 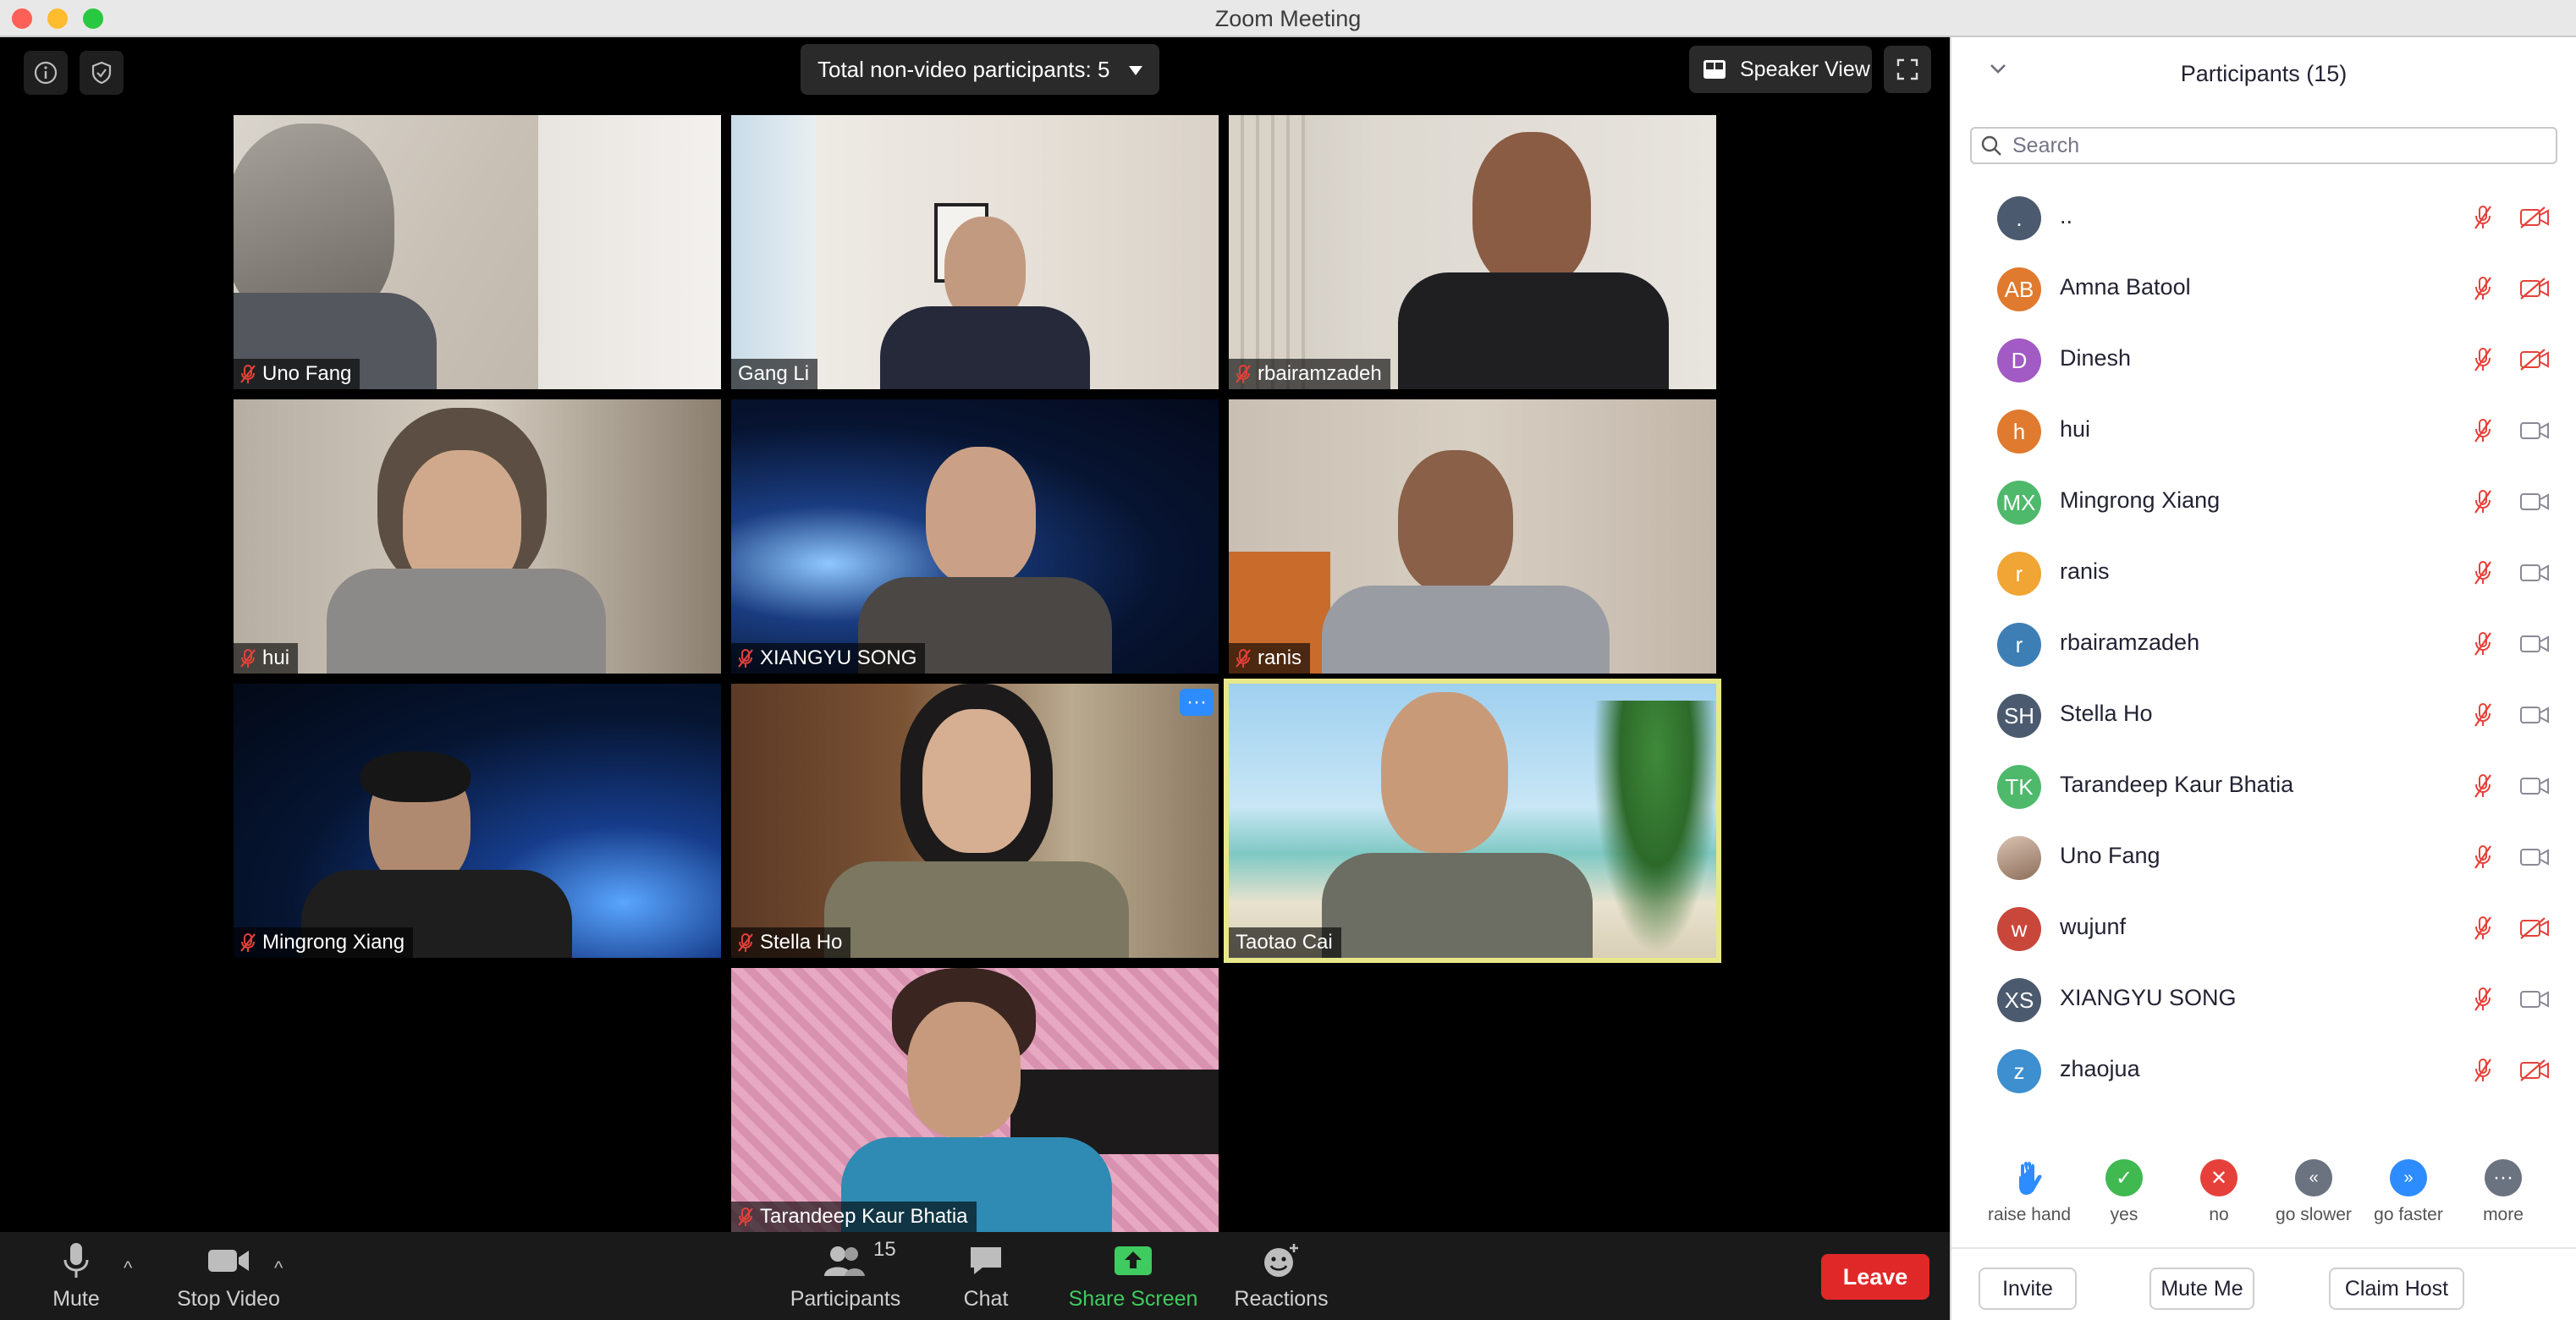 What do you see at coordinates (2019, 787) in the screenshot?
I see `avatar: TK` at bounding box center [2019, 787].